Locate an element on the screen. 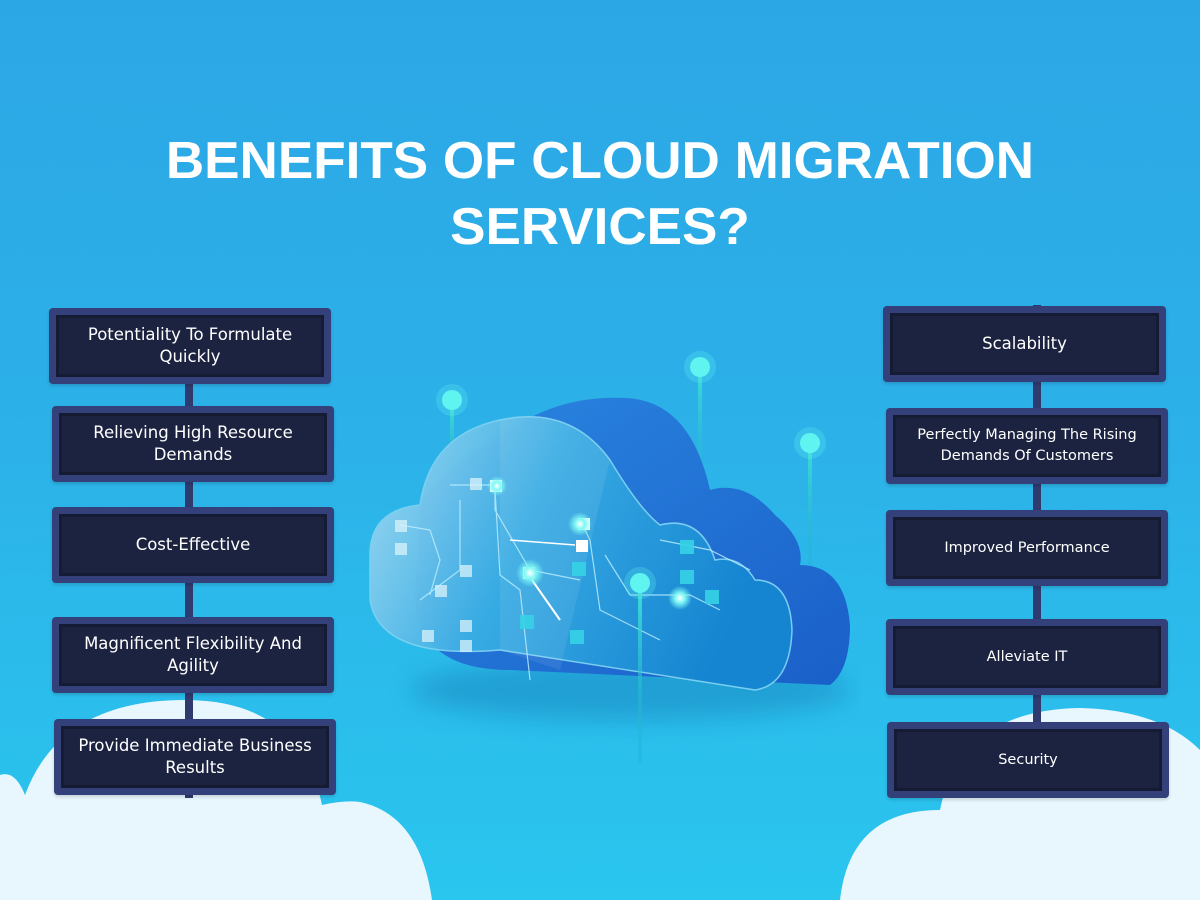 The width and height of the screenshot is (1200, 900). benefit-card-right-4: Alleviate IT is located at coordinates (1027, 657).